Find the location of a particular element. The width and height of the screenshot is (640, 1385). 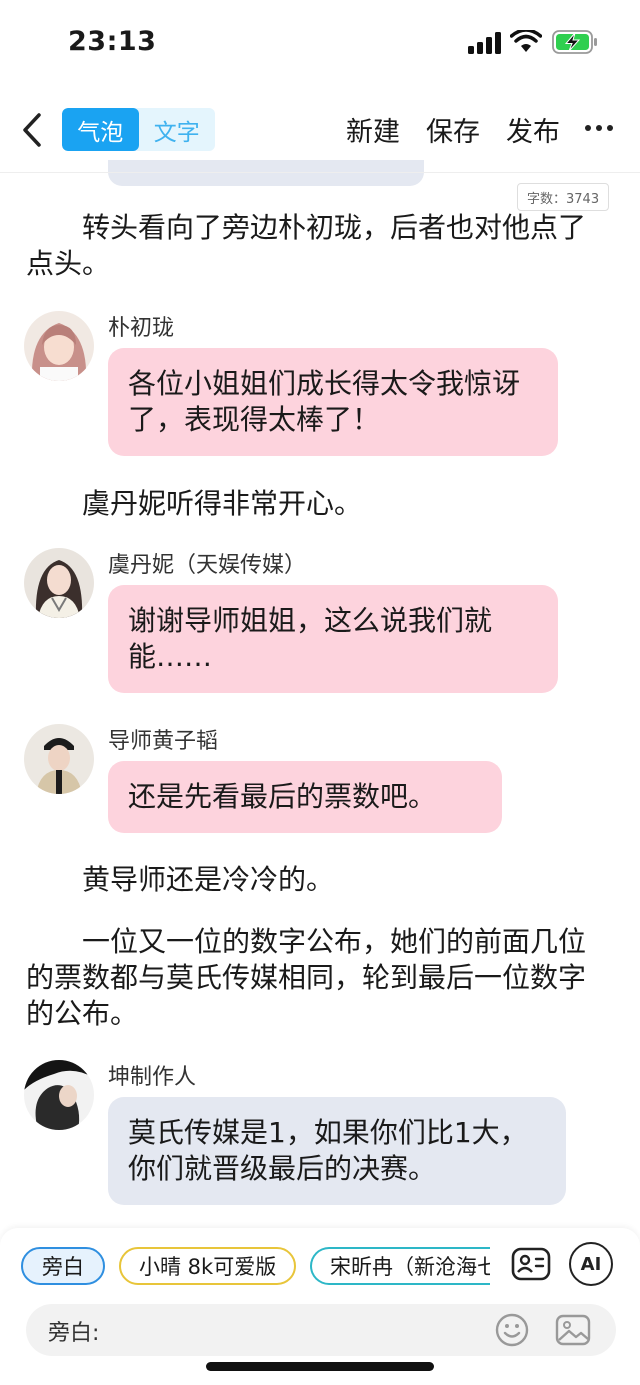

publish-button: 发布 is located at coordinates (533, 129).